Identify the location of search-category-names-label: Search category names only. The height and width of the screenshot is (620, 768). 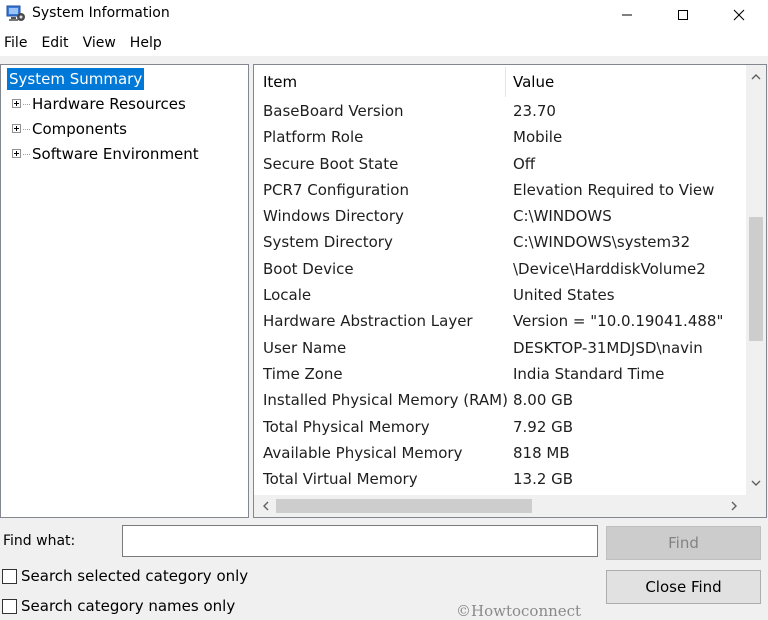
(128, 606).